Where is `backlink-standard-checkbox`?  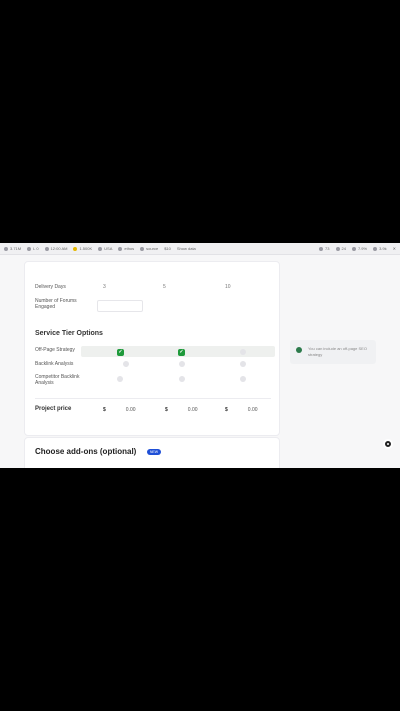 backlink-standard-checkbox is located at coordinates (182, 364).